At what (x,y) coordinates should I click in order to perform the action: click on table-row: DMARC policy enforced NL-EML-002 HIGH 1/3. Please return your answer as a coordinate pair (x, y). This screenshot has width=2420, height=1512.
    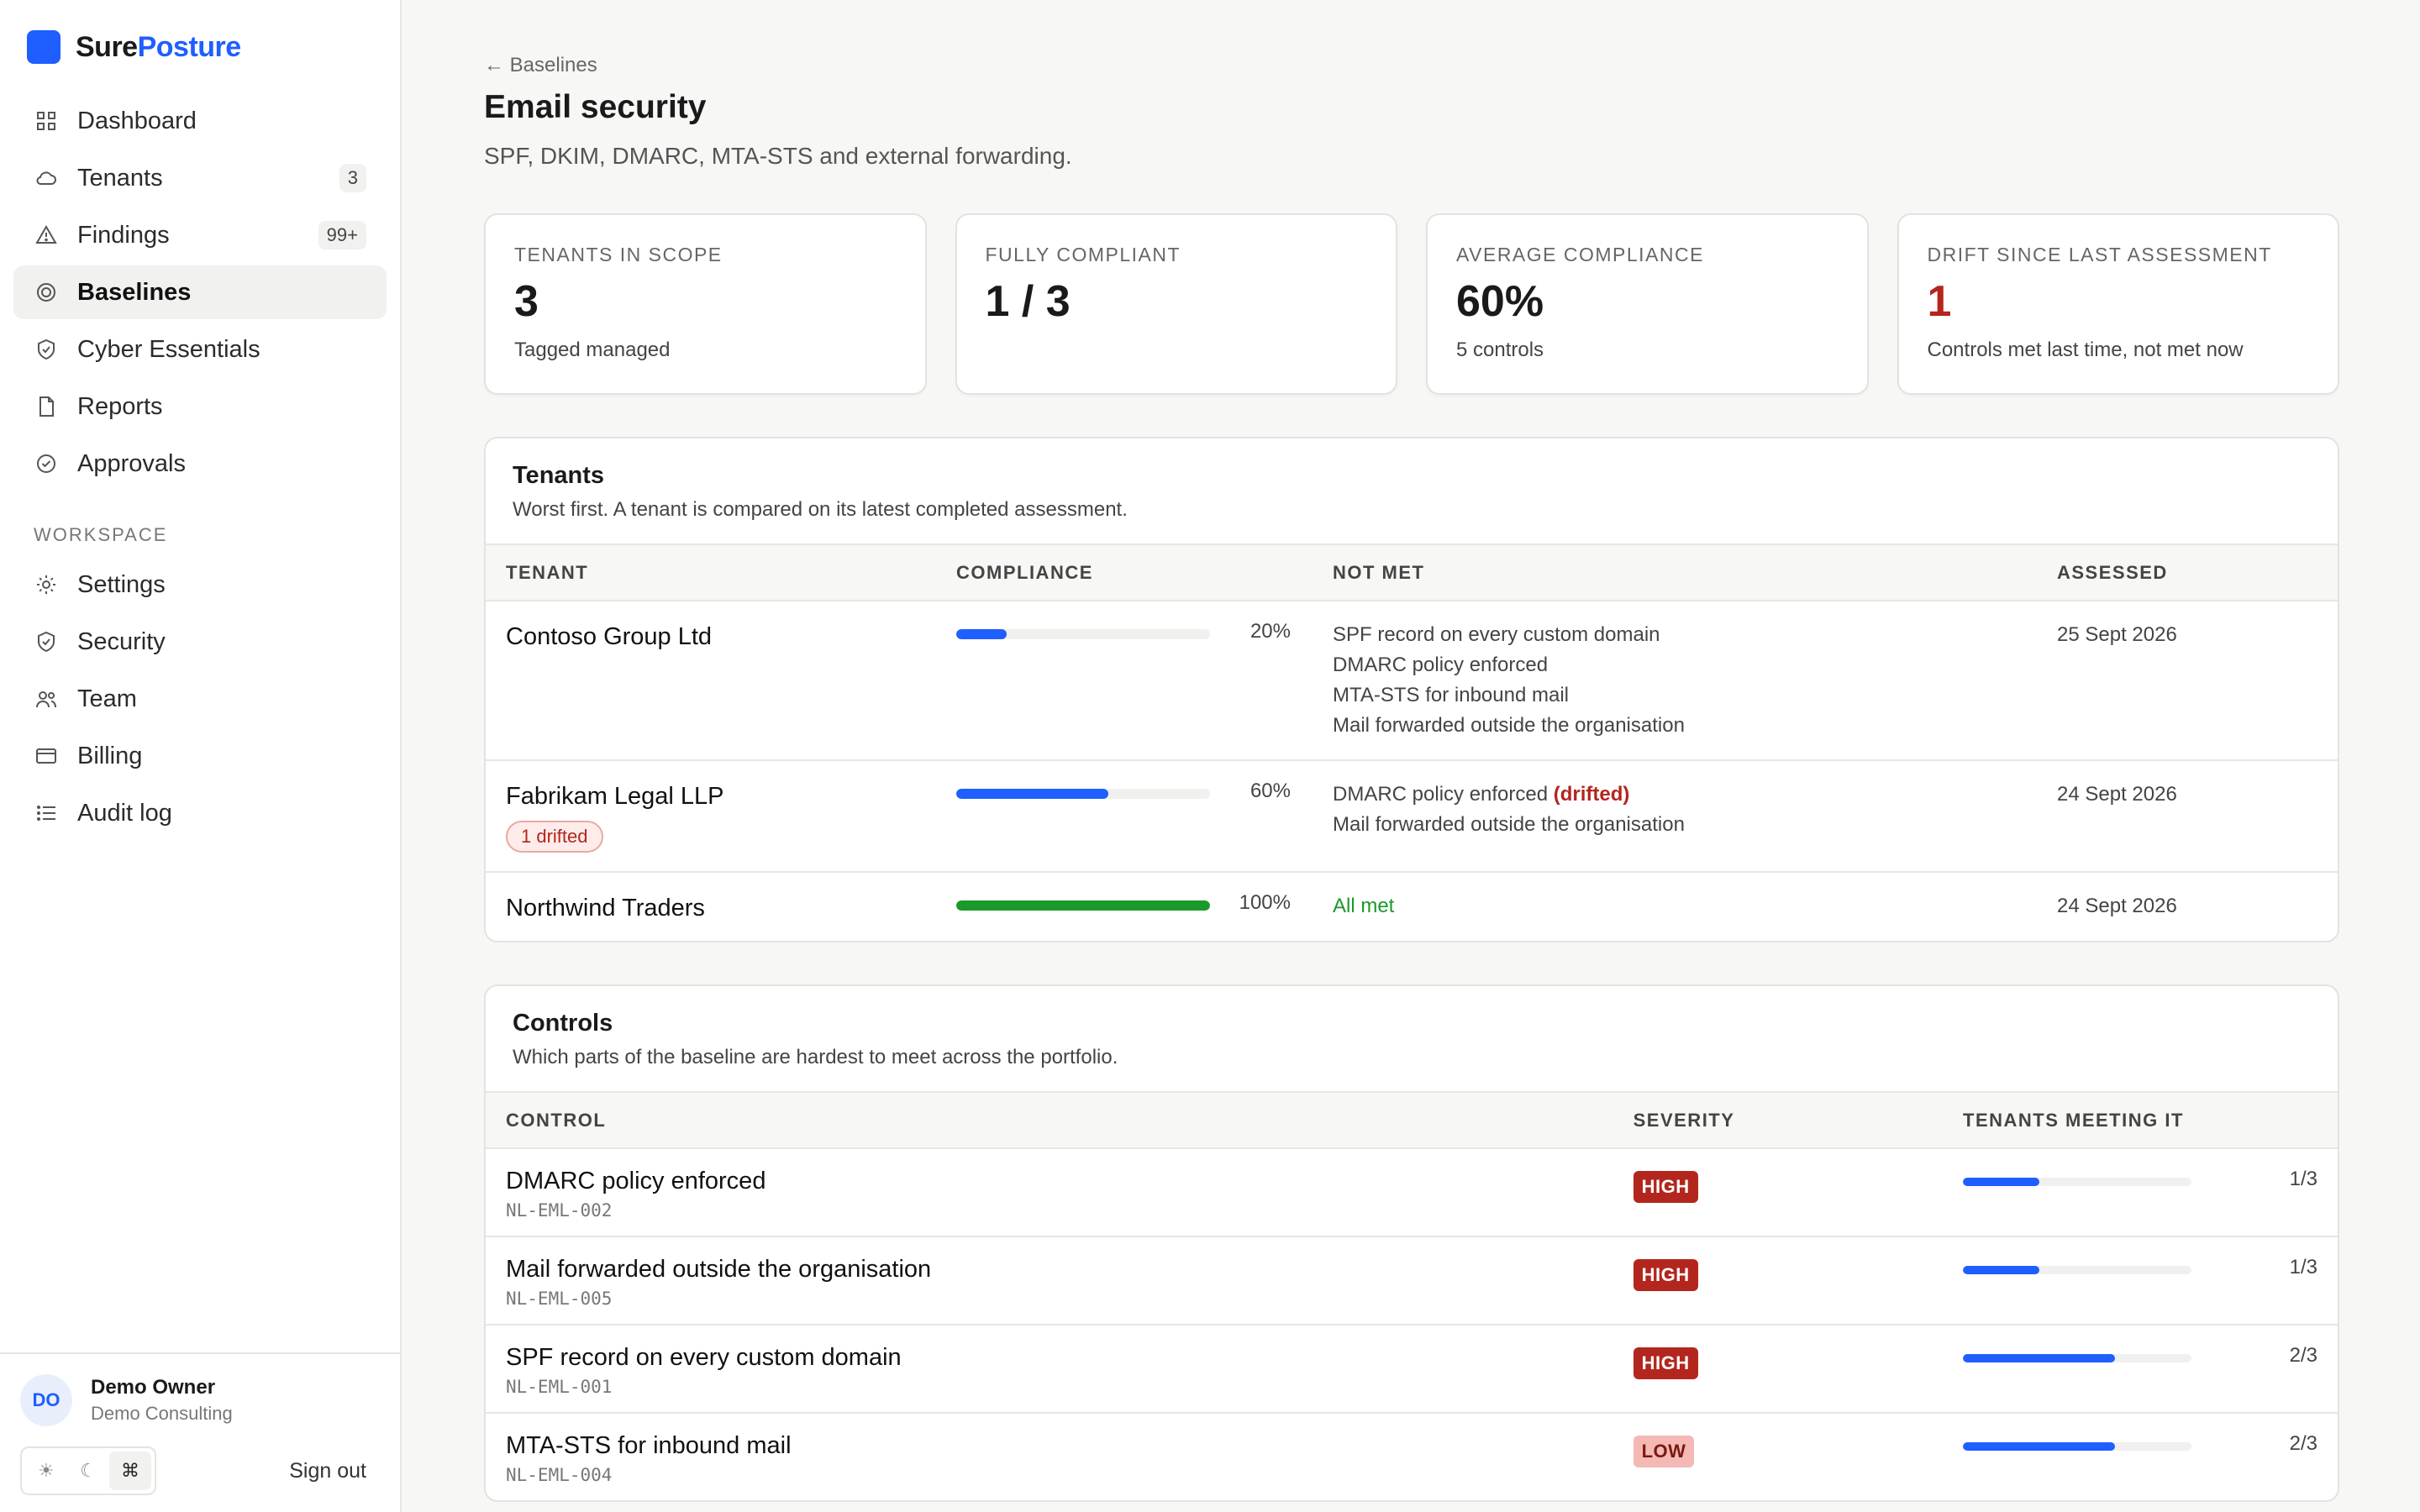
    Looking at the image, I should click on (1412, 1192).